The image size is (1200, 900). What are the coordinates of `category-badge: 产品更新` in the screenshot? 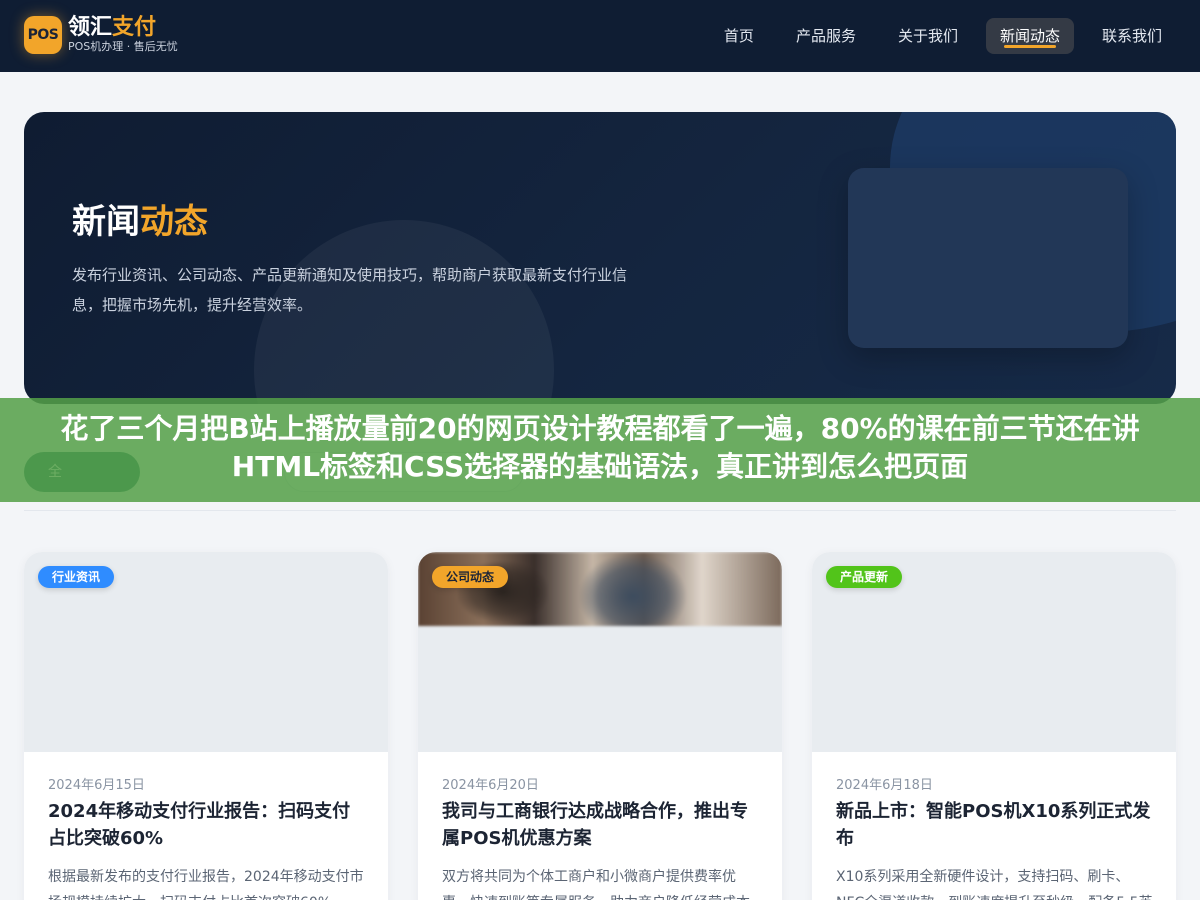 It's located at (864, 577).